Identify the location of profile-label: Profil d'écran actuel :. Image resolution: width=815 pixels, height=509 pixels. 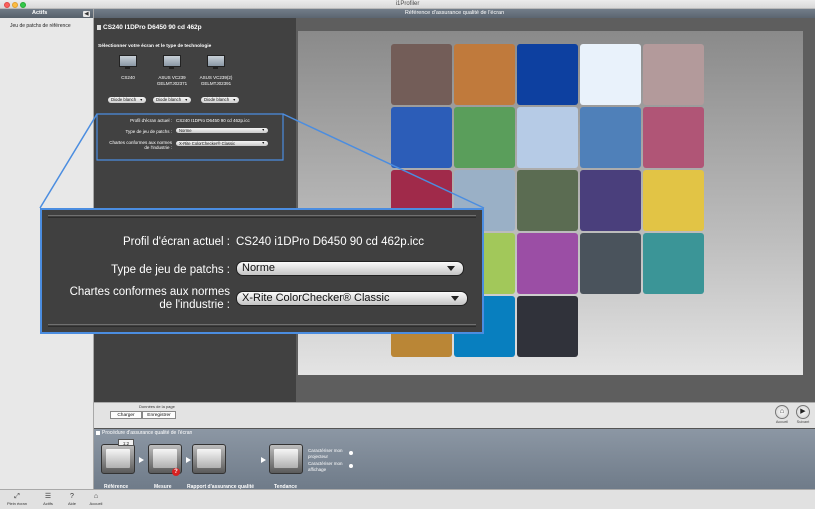
(151, 120).